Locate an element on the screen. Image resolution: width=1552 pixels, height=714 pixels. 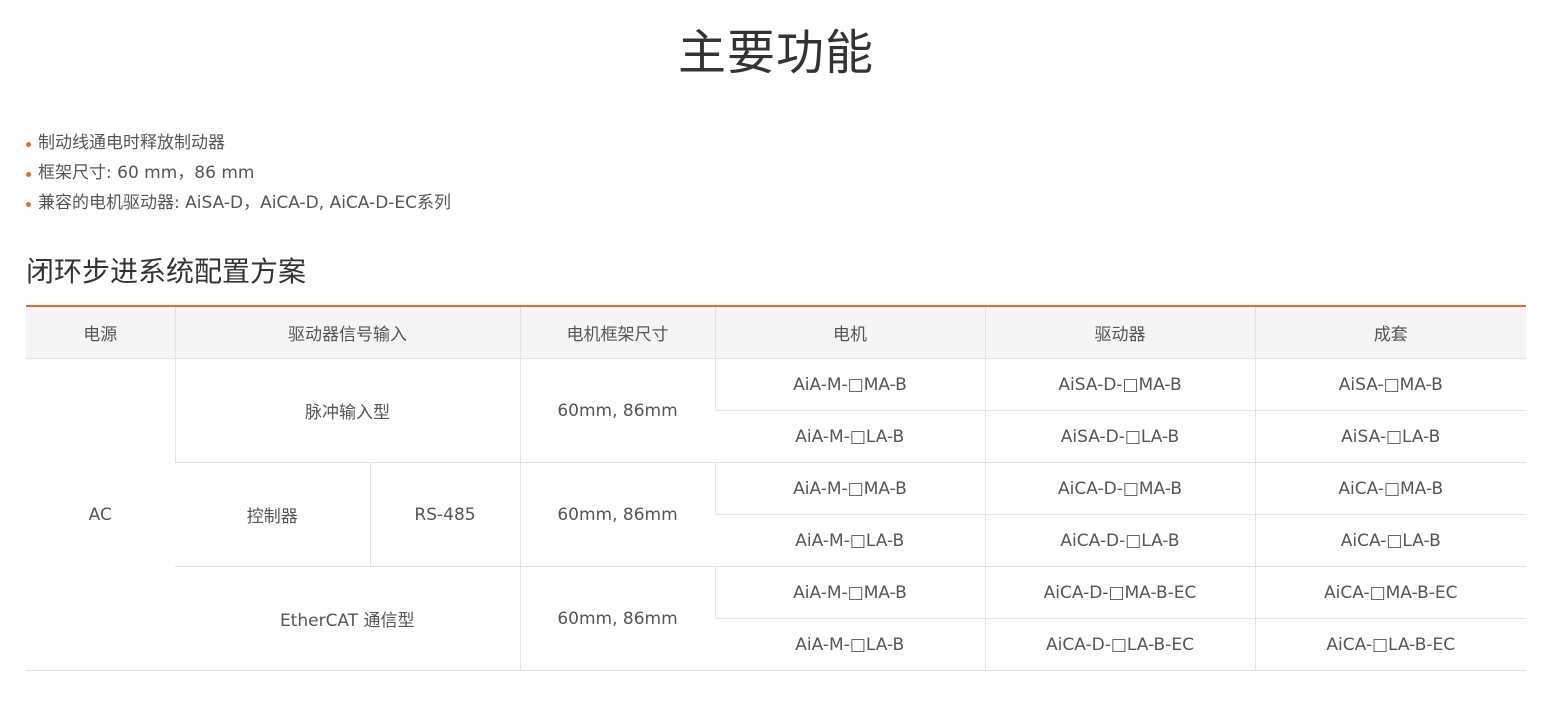
header-signal-input: 驱动器信号输入 is located at coordinates (347, 332).